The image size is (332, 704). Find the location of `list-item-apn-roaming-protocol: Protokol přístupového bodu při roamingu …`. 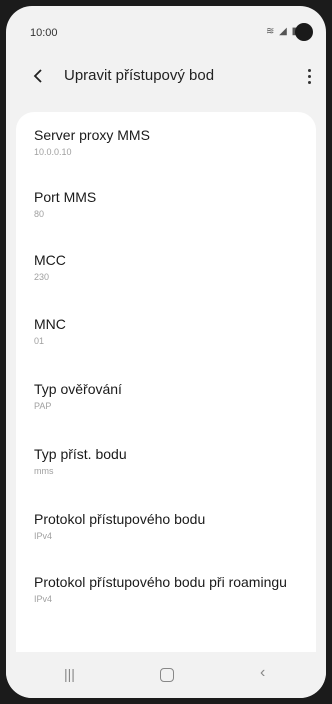

list-item-apn-roaming-protocol: Protokol přístupového bodu při roamingu … is located at coordinates (169, 588).